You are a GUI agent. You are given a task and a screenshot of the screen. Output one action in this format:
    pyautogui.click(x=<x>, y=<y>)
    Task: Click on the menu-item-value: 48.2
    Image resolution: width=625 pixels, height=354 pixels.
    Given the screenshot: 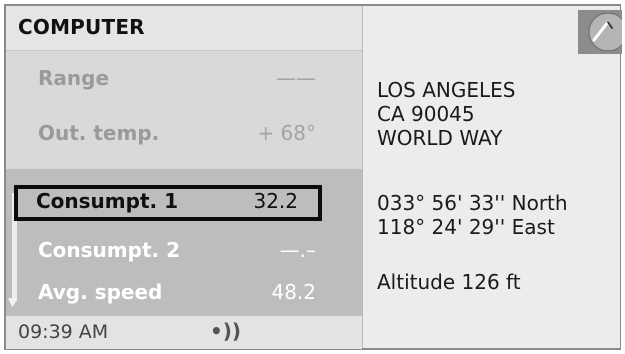 What is the action you would take?
    pyautogui.click(x=293, y=292)
    